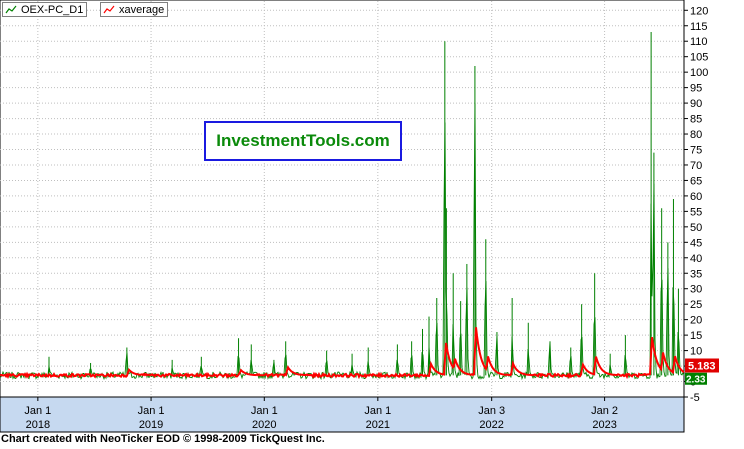 Image resolution: width=744 pixels, height=449 pixels. What do you see at coordinates (702, 366) in the screenshot?
I see `last-value-label-xaverage: 5.183` at bounding box center [702, 366].